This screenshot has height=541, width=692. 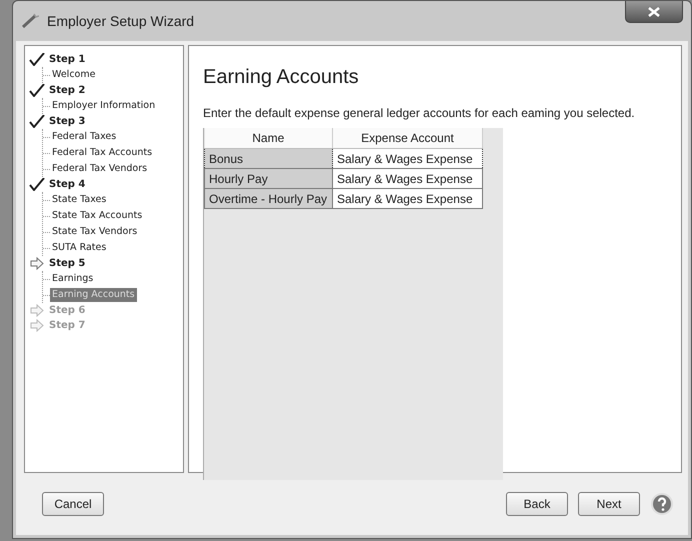 What do you see at coordinates (268, 158) in the screenshot?
I see `table-cell: Bonus` at bounding box center [268, 158].